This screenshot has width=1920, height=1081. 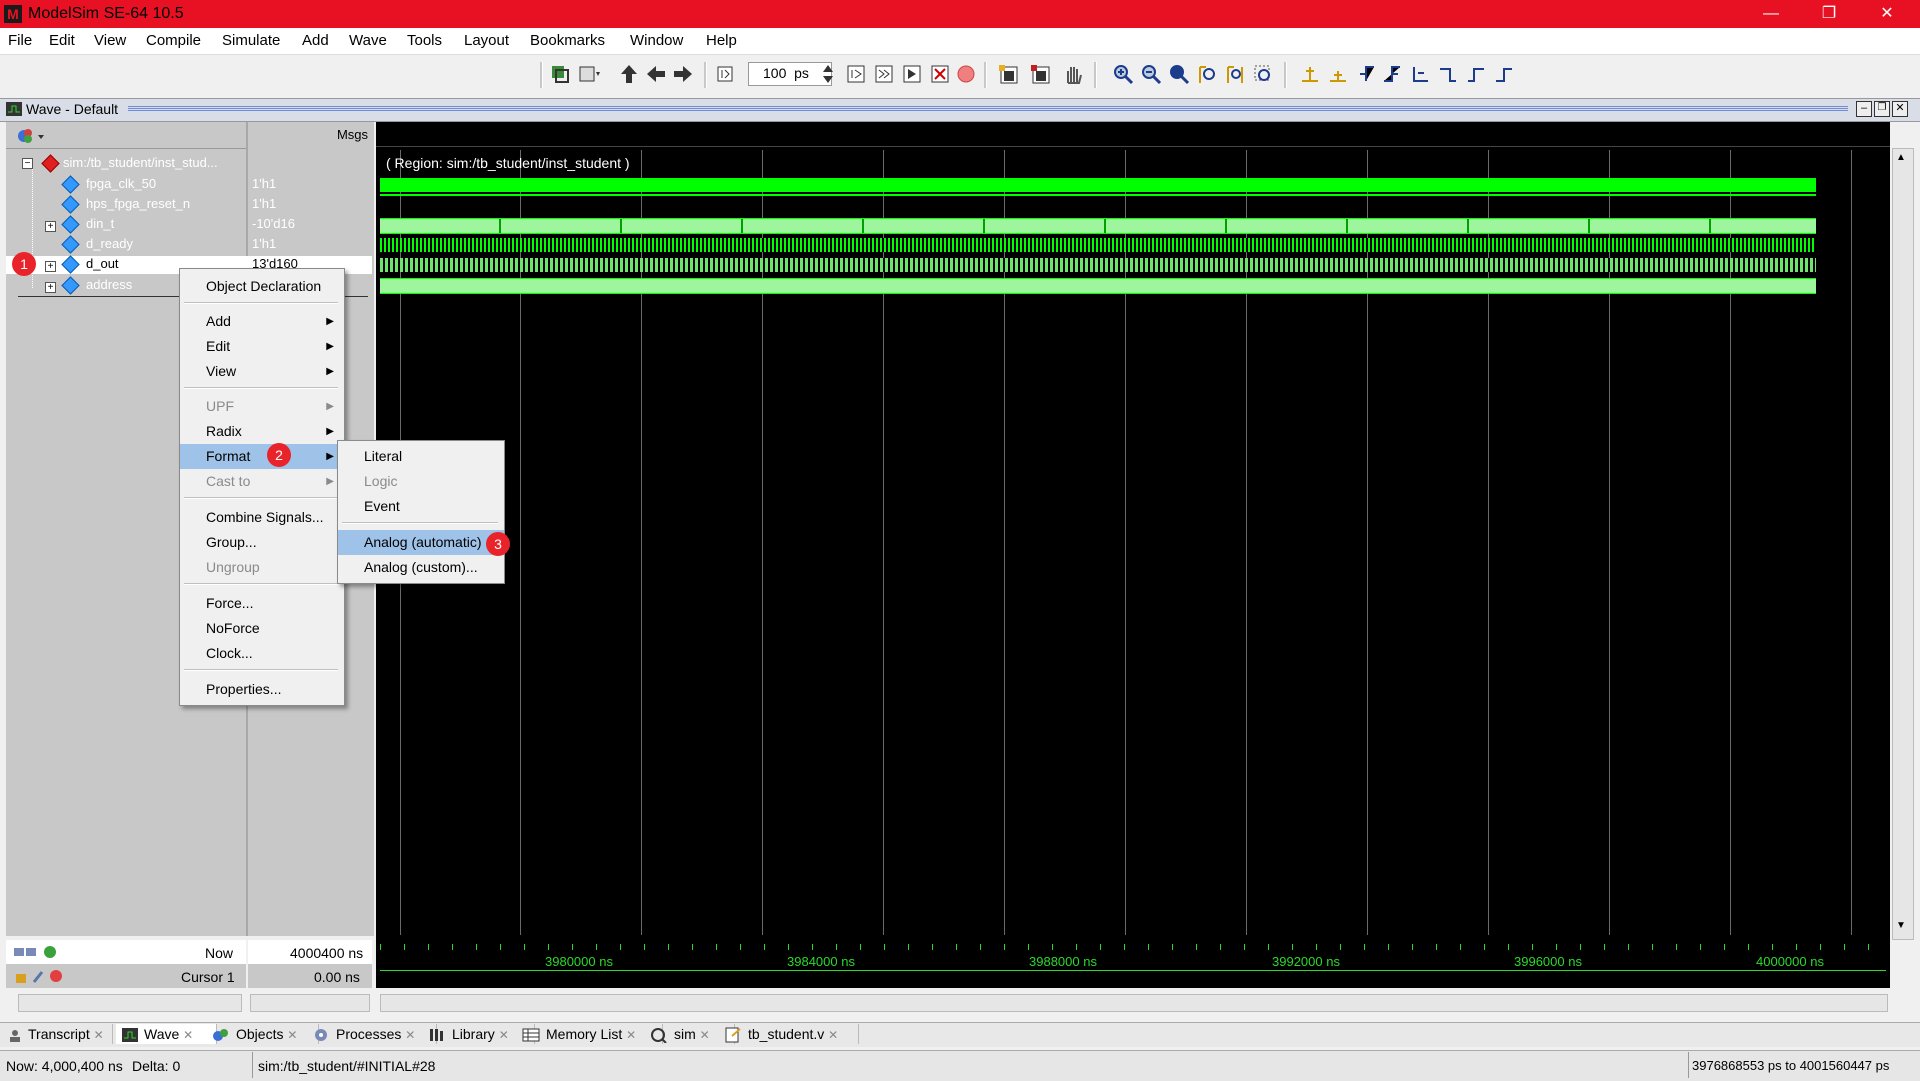 What do you see at coordinates (1504, 74) in the screenshot?
I see `next-rising-edge-icon` at bounding box center [1504, 74].